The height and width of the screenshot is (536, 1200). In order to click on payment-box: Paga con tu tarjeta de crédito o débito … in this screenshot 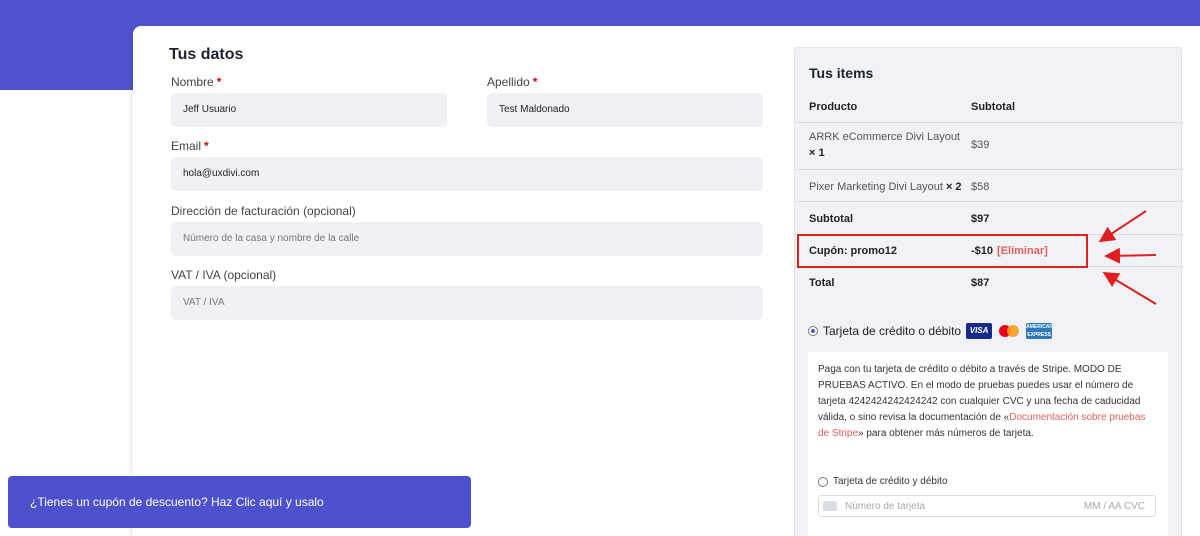, I will do `click(988, 444)`.